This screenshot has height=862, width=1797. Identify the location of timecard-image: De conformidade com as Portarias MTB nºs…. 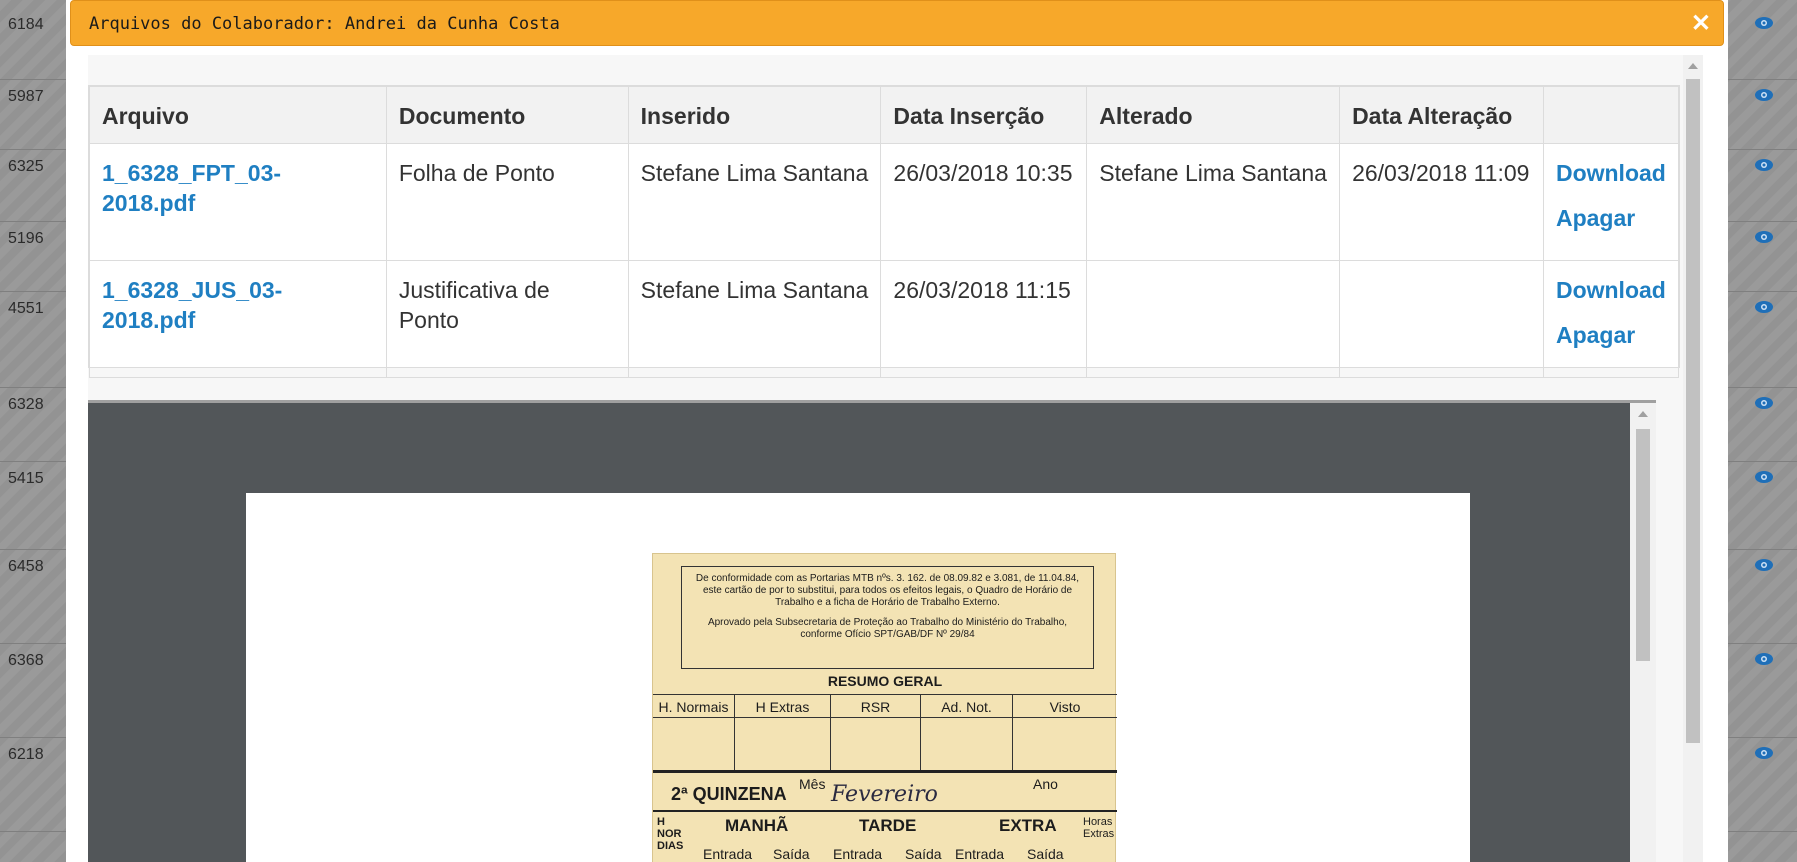
(884, 707).